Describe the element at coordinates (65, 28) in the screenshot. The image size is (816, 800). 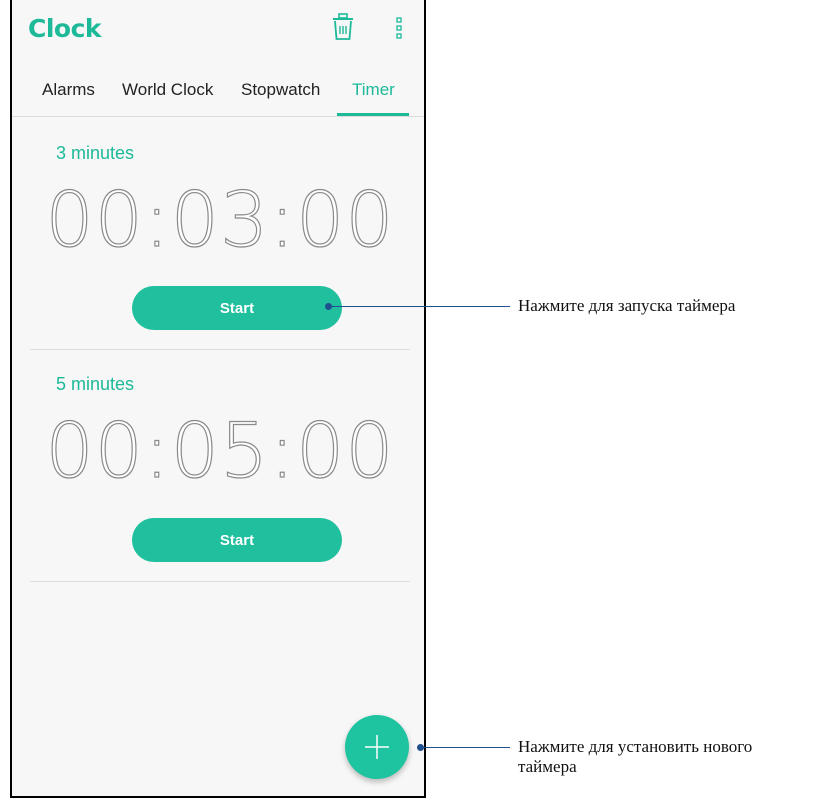
I see `app-title: Clock` at that location.